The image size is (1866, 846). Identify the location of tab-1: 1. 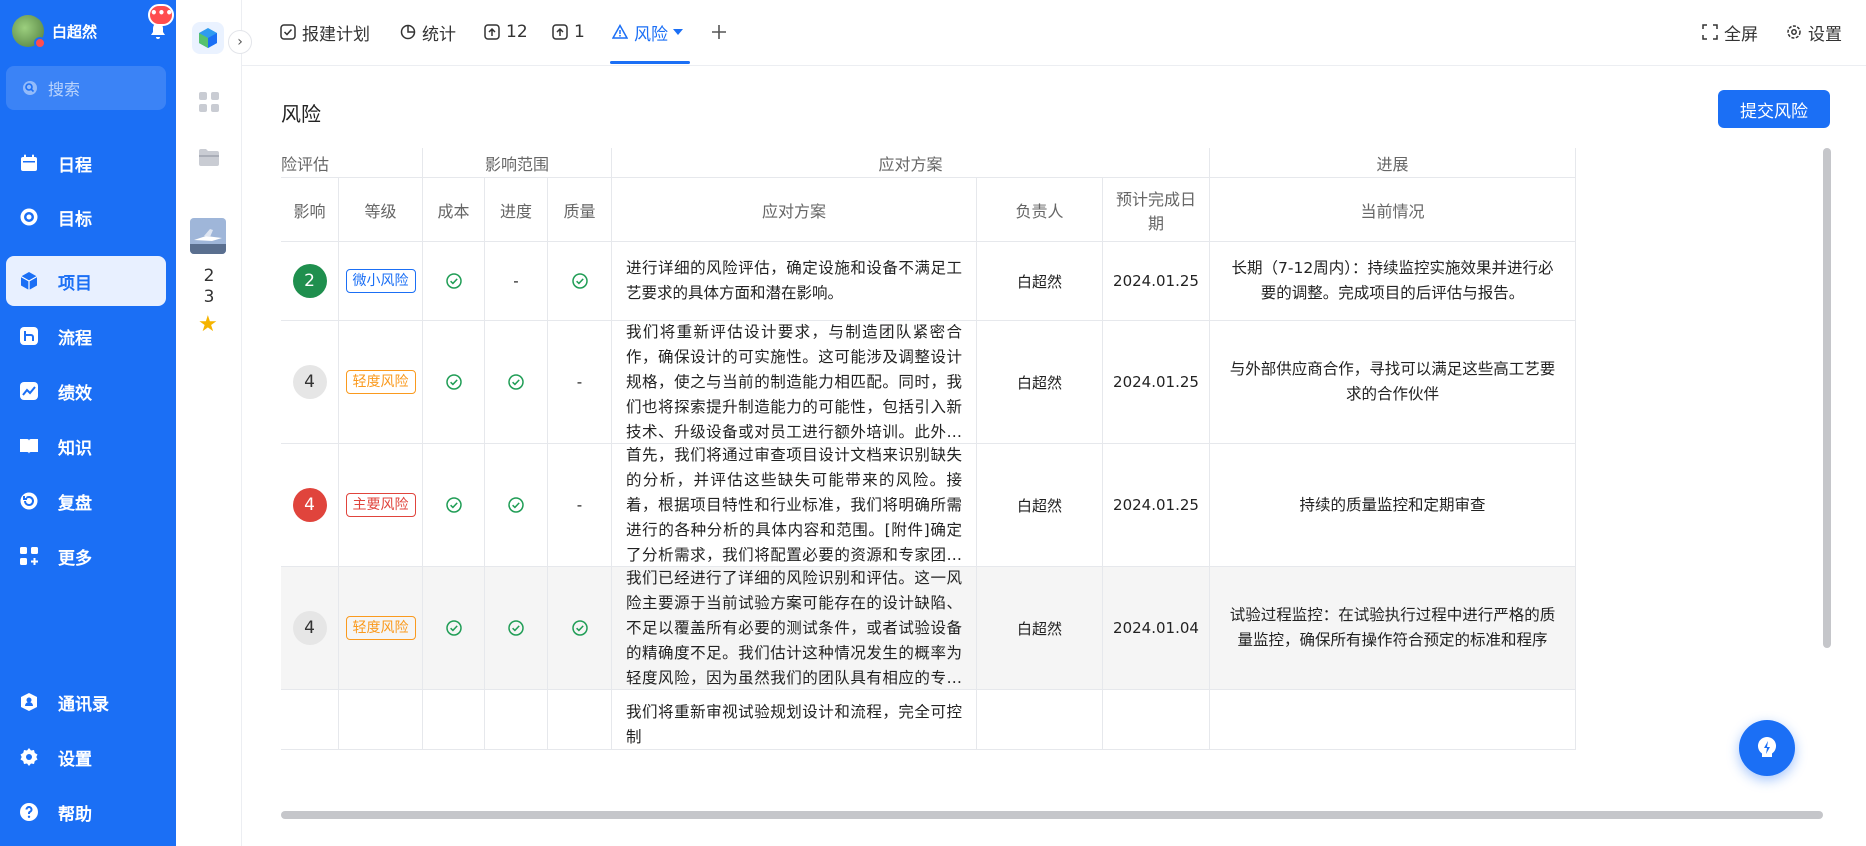
(568, 32).